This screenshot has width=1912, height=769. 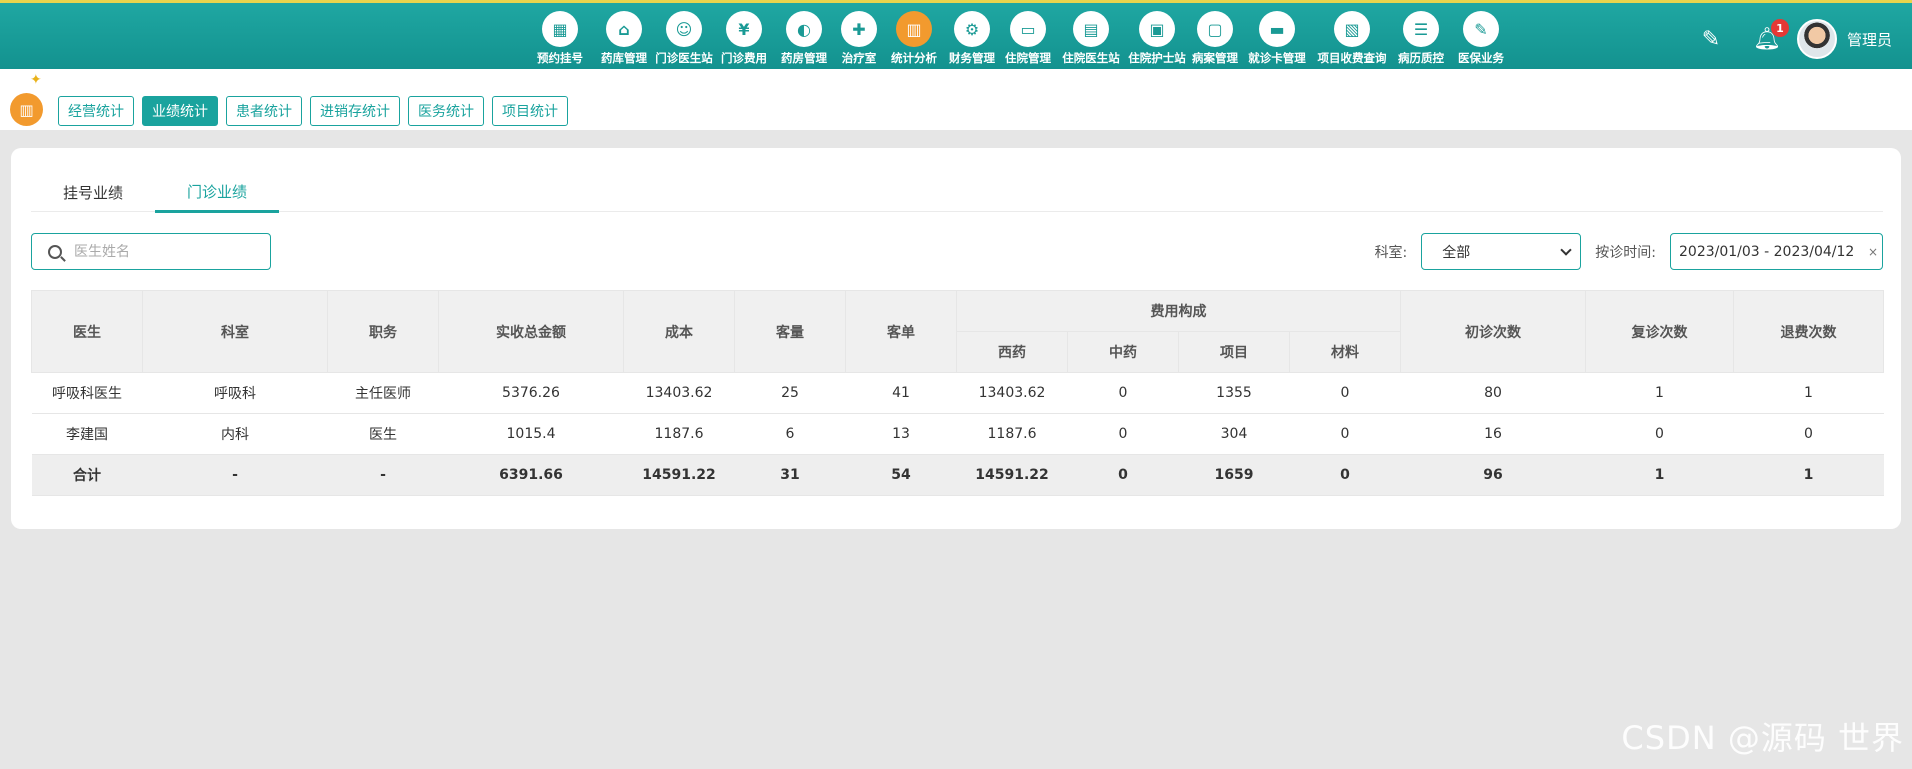 I want to click on pencil-icon: ✎, so click(x=1711, y=39).